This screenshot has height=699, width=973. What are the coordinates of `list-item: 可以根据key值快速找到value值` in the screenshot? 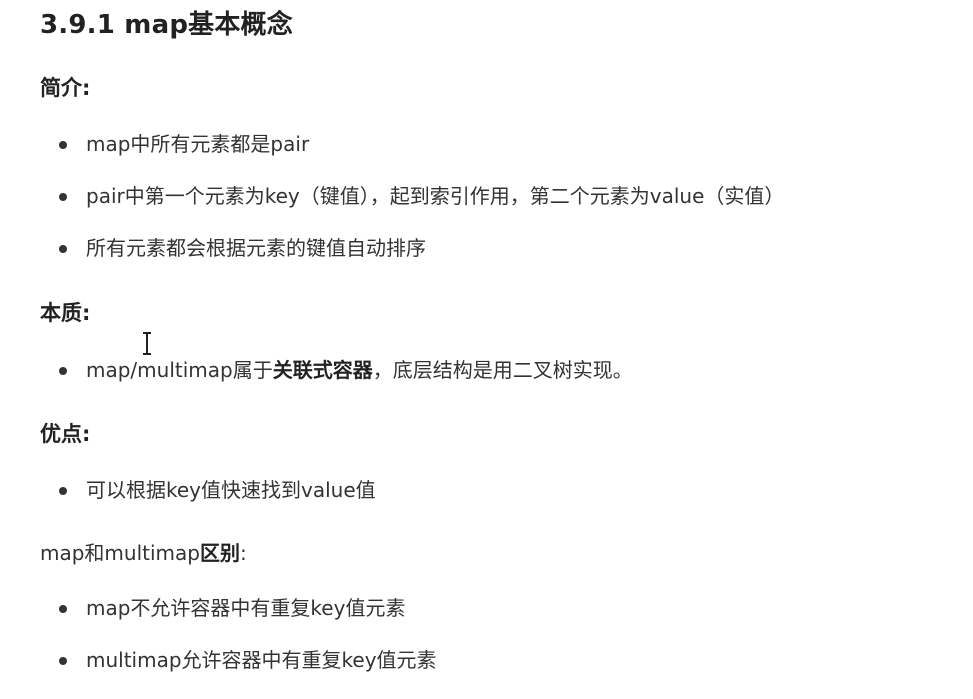 It's located at (208, 490).